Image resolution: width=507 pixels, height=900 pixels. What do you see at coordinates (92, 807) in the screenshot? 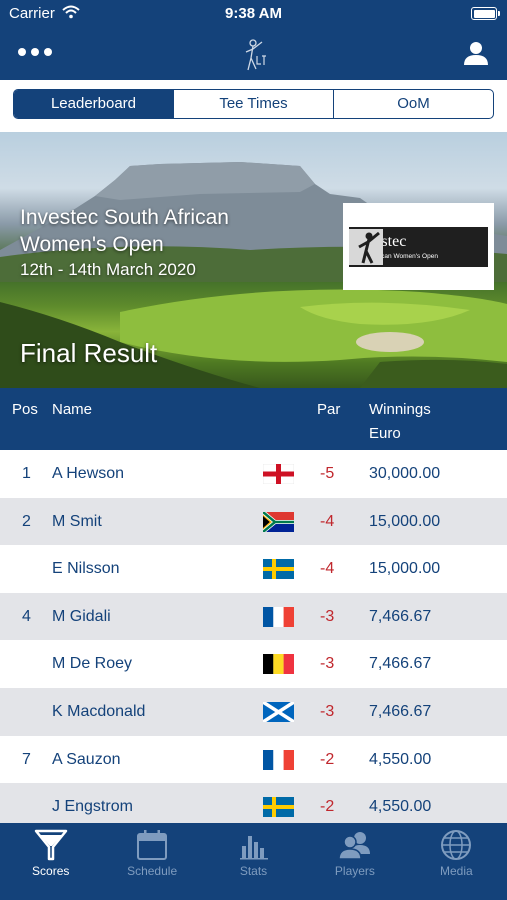
I see `row-player-name: J Engstrom` at bounding box center [92, 807].